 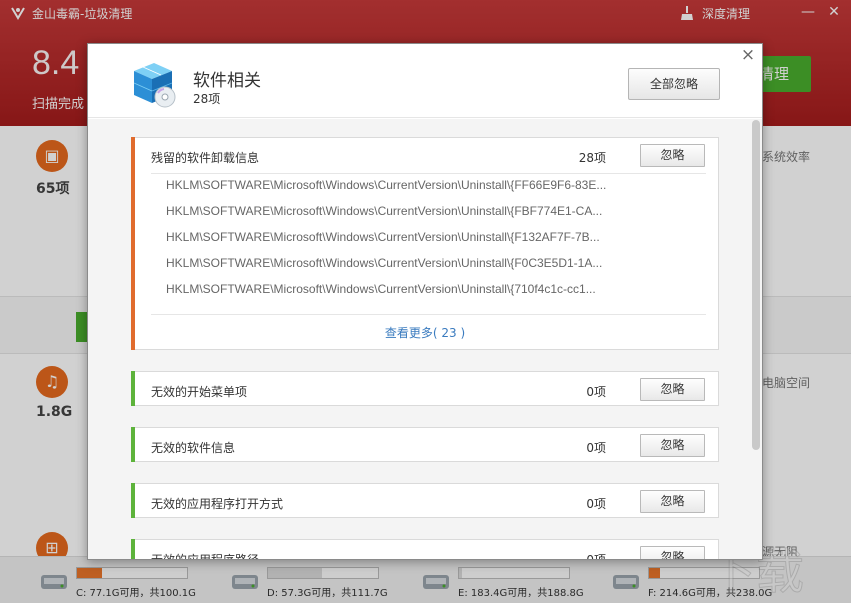 I want to click on scrollbar-thumb, so click(x=756, y=285).